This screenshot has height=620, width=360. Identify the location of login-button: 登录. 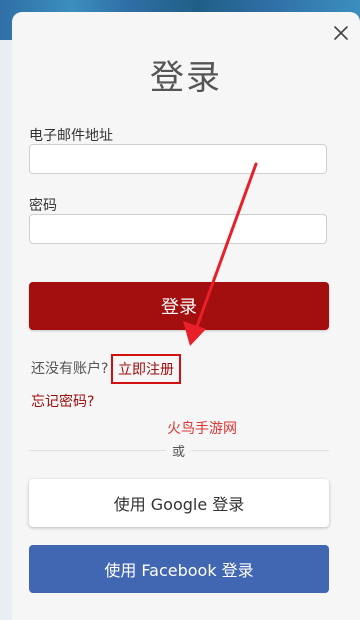
(179, 306).